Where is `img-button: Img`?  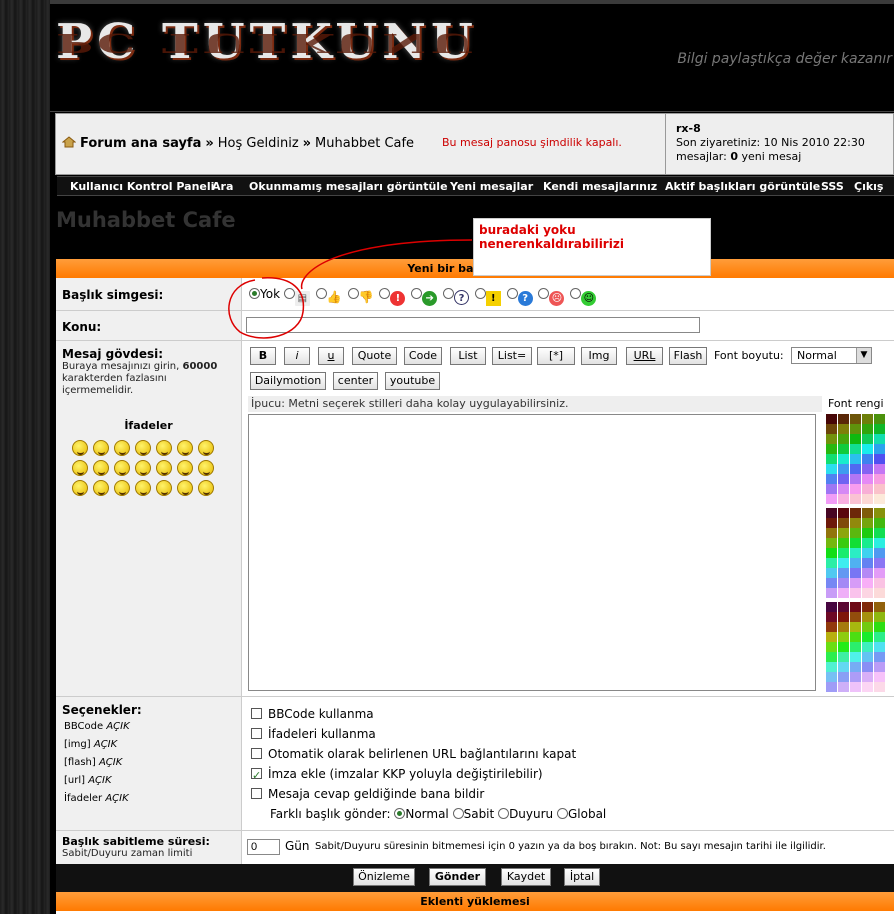
img-button: Img is located at coordinates (599, 356).